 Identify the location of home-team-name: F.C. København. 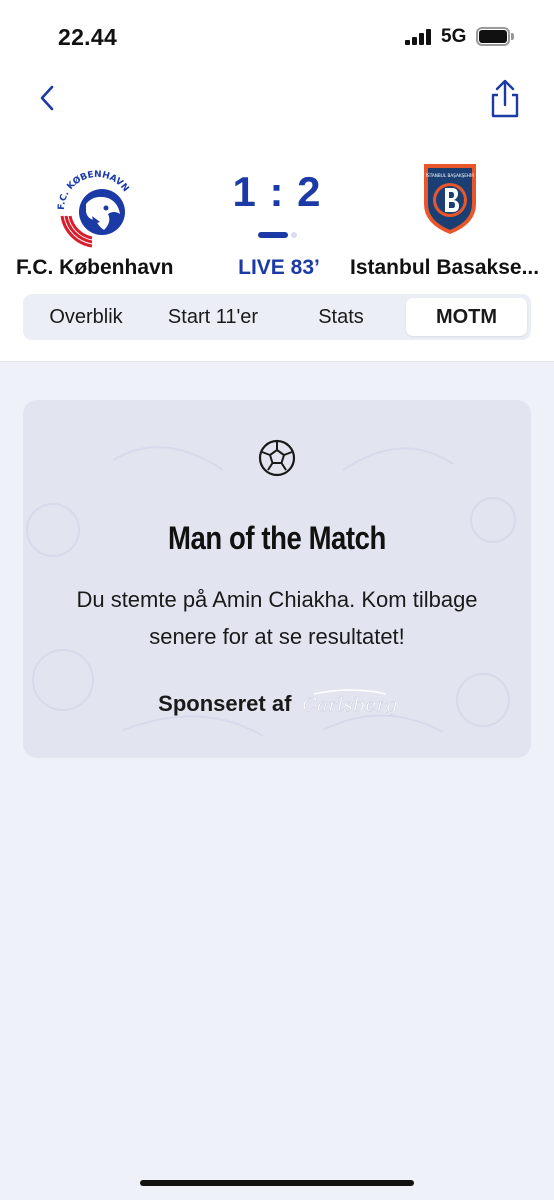
(95, 266).